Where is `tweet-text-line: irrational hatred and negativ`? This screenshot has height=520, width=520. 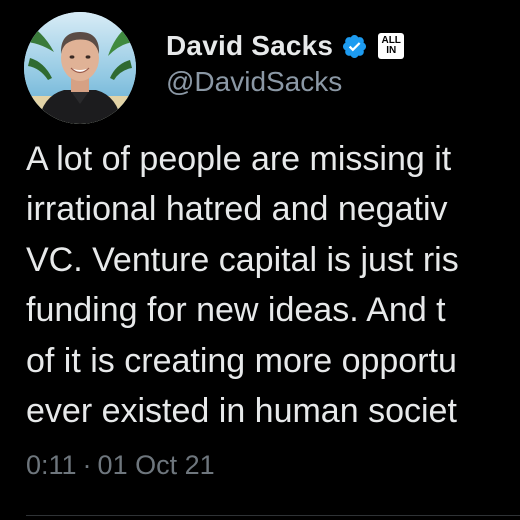
tweet-text-line: irrational hatred and negativ is located at coordinates (237, 209).